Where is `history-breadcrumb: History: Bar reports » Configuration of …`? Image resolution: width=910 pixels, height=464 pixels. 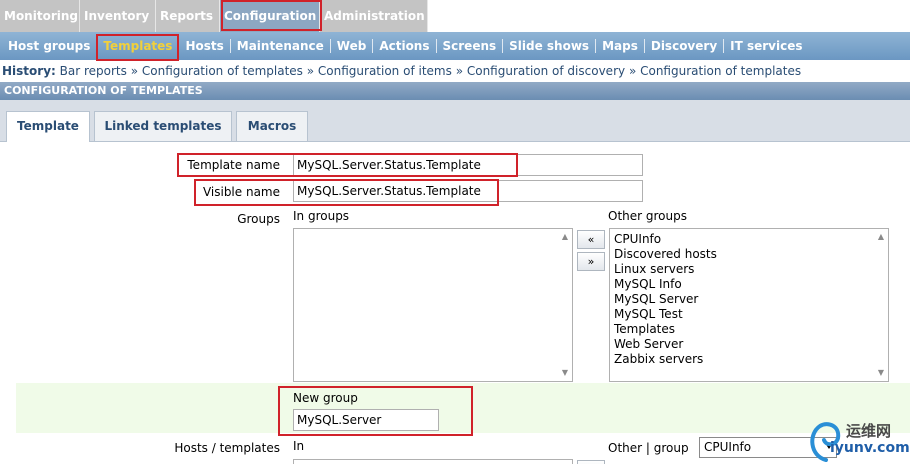 history-breadcrumb: History: Bar reports » Configuration of … is located at coordinates (455, 71).